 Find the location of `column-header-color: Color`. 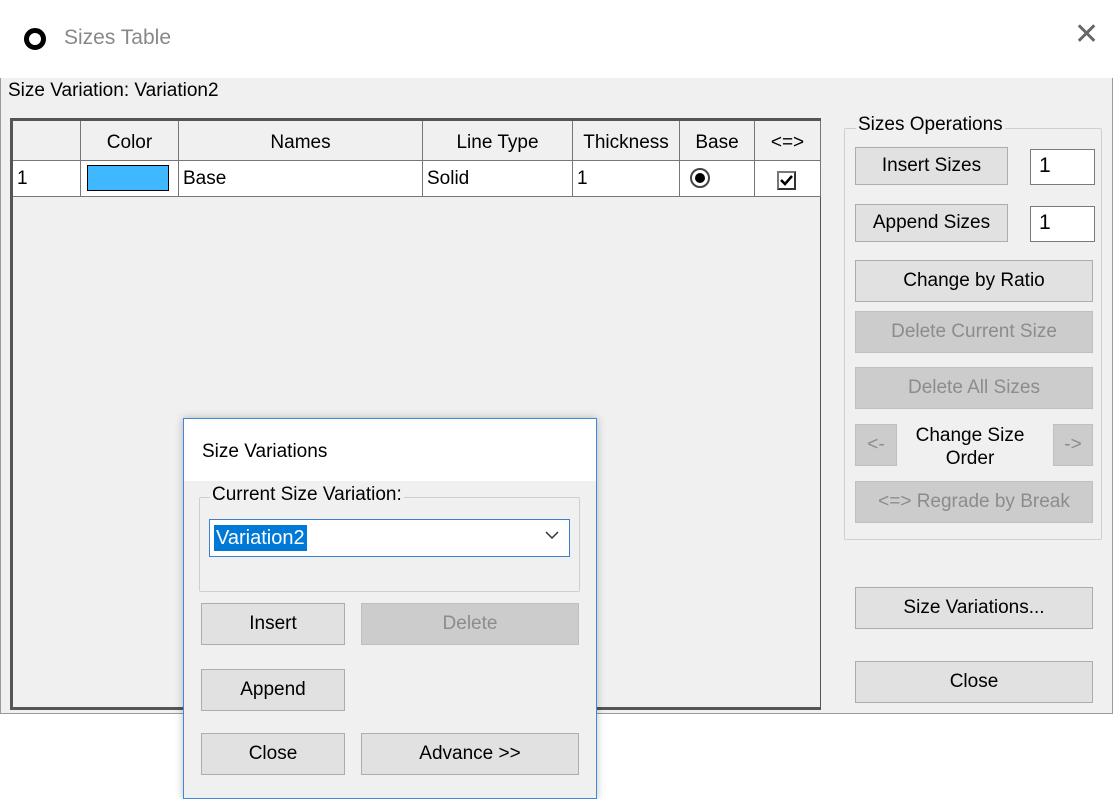

column-header-color: Color is located at coordinates (130, 141).